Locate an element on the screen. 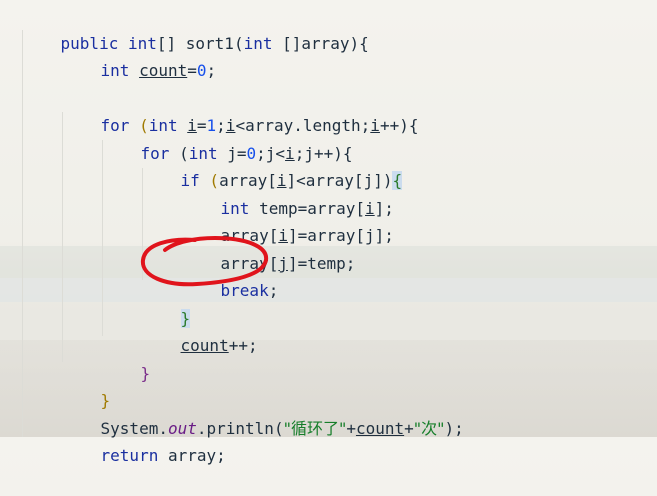 The height and width of the screenshot is (496, 657). closing-brace: } is located at coordinates (145, 373).